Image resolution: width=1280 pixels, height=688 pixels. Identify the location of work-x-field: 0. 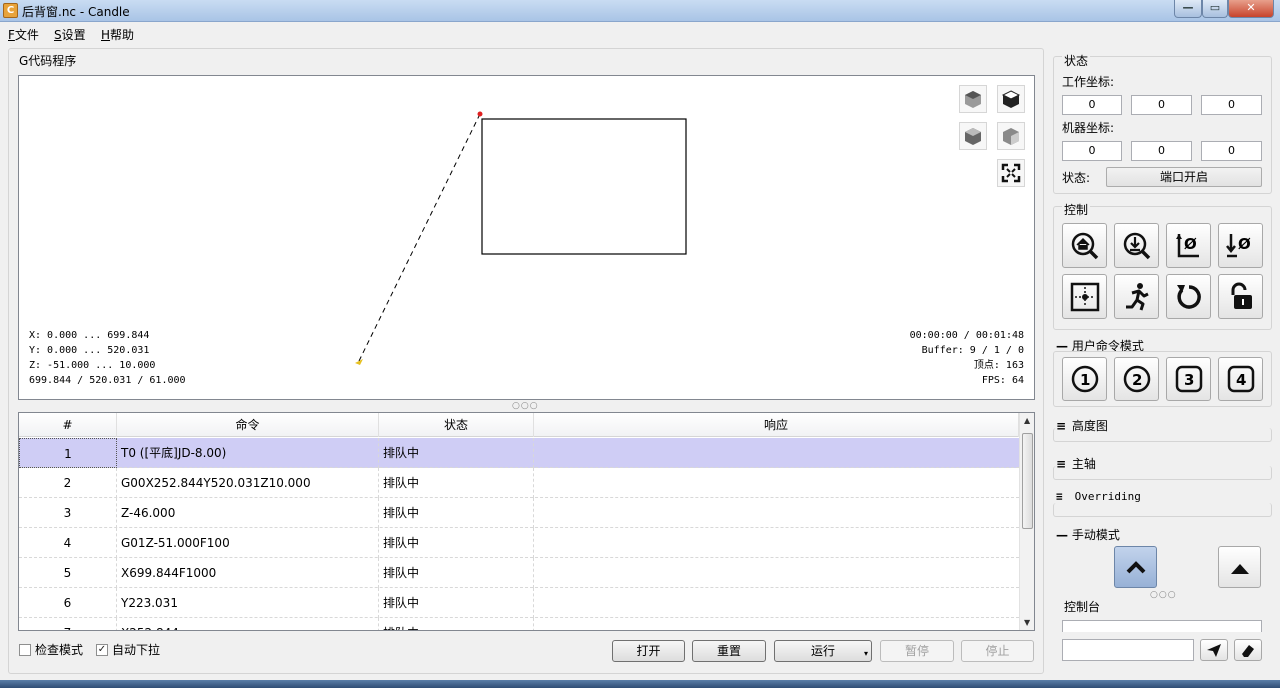
(1092, 105).